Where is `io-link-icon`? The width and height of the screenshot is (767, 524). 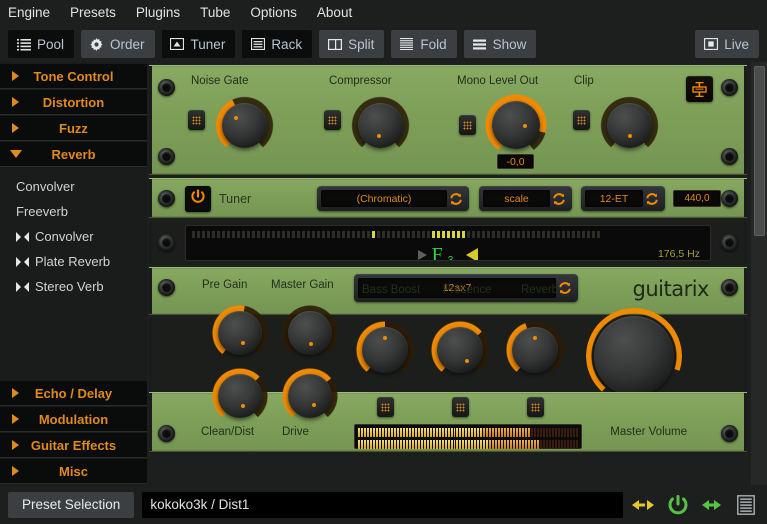 io-link-icon is located at coordinates (699, 89).